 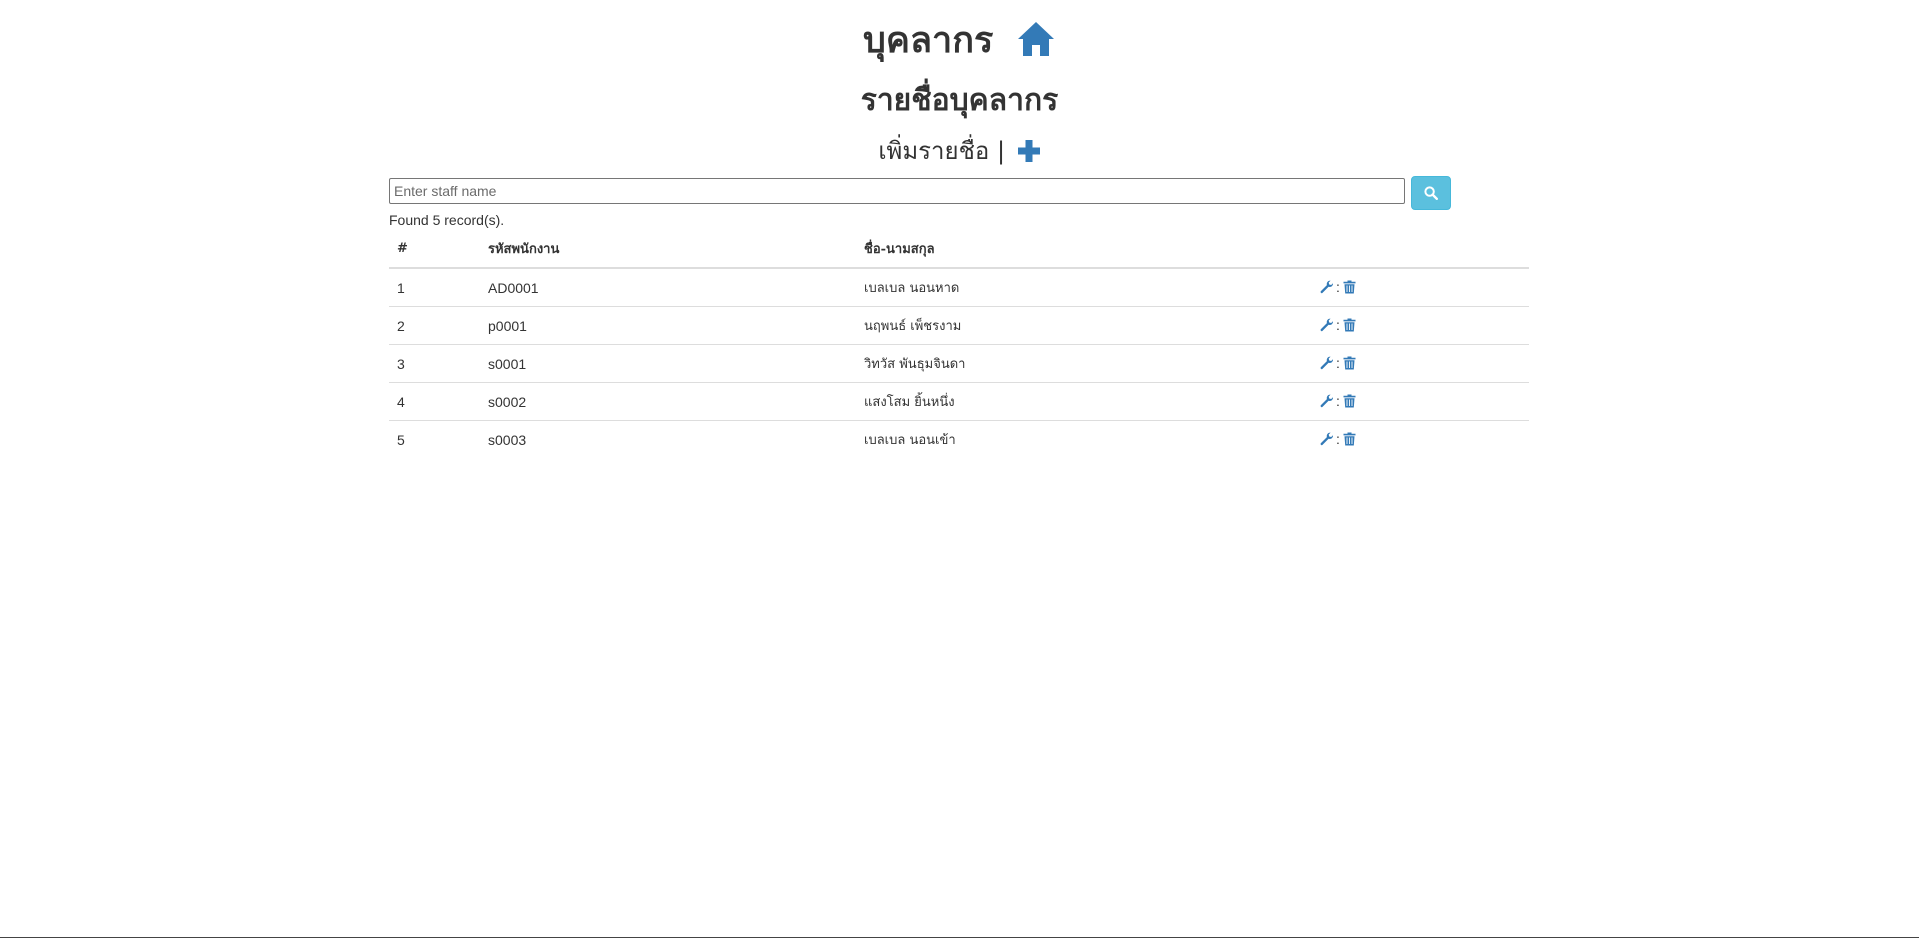 What do you see at coordinates (897, 191) in the screenshot?
I see `search-input` at bounding box center [897, 191].